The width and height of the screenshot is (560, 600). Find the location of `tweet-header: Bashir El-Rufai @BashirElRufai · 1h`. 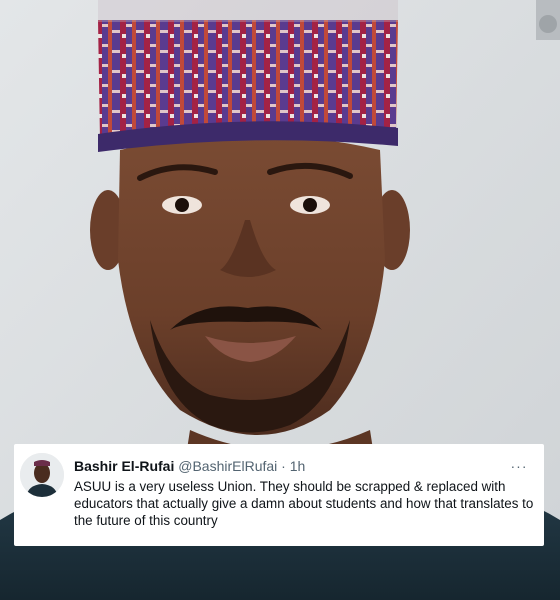

tweet-header: Bashir El-Rufai @BashirElRufai · 1h is located at coordinates (304, 466).